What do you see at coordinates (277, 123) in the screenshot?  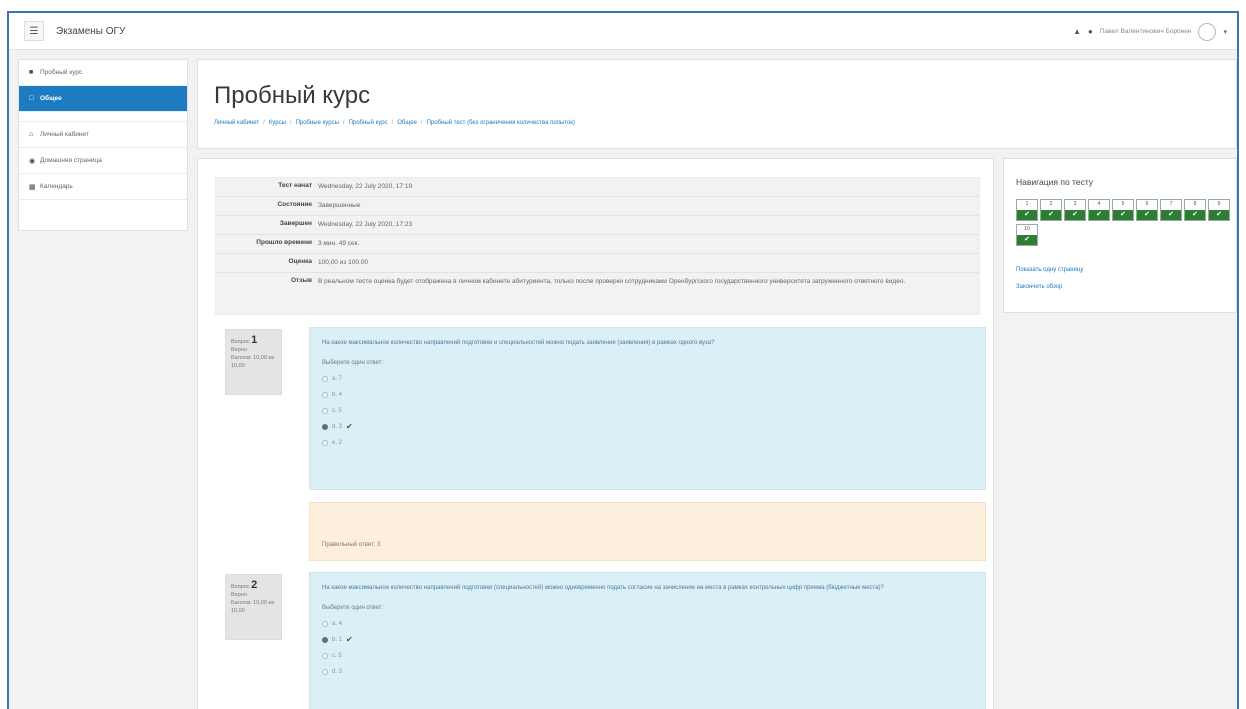 I see `breadcrumb-item: Курсы` at bounding box center [277, 123].